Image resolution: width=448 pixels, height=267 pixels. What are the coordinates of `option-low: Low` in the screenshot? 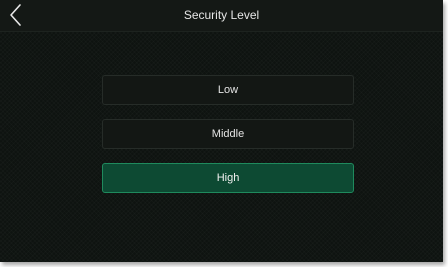 It's located at (228, 90).